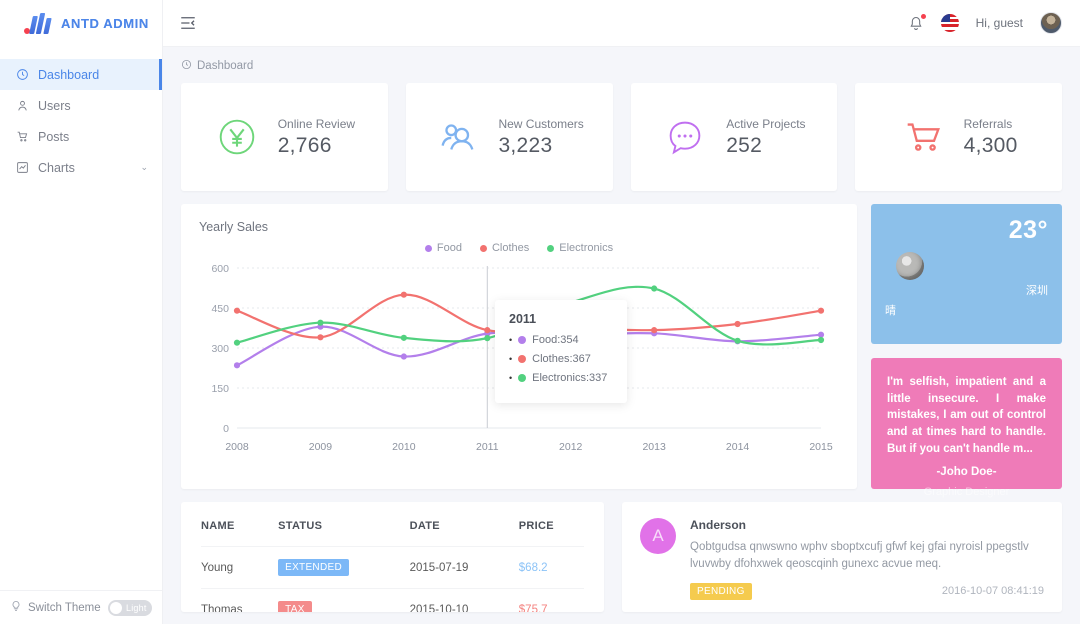 Image resolution: width=1080 pixels, height=624 pixels. What do you see at coordinates (923, 137) in the screenshot?
I see `shopping-cart-icon` at bounding box center [923, 137].